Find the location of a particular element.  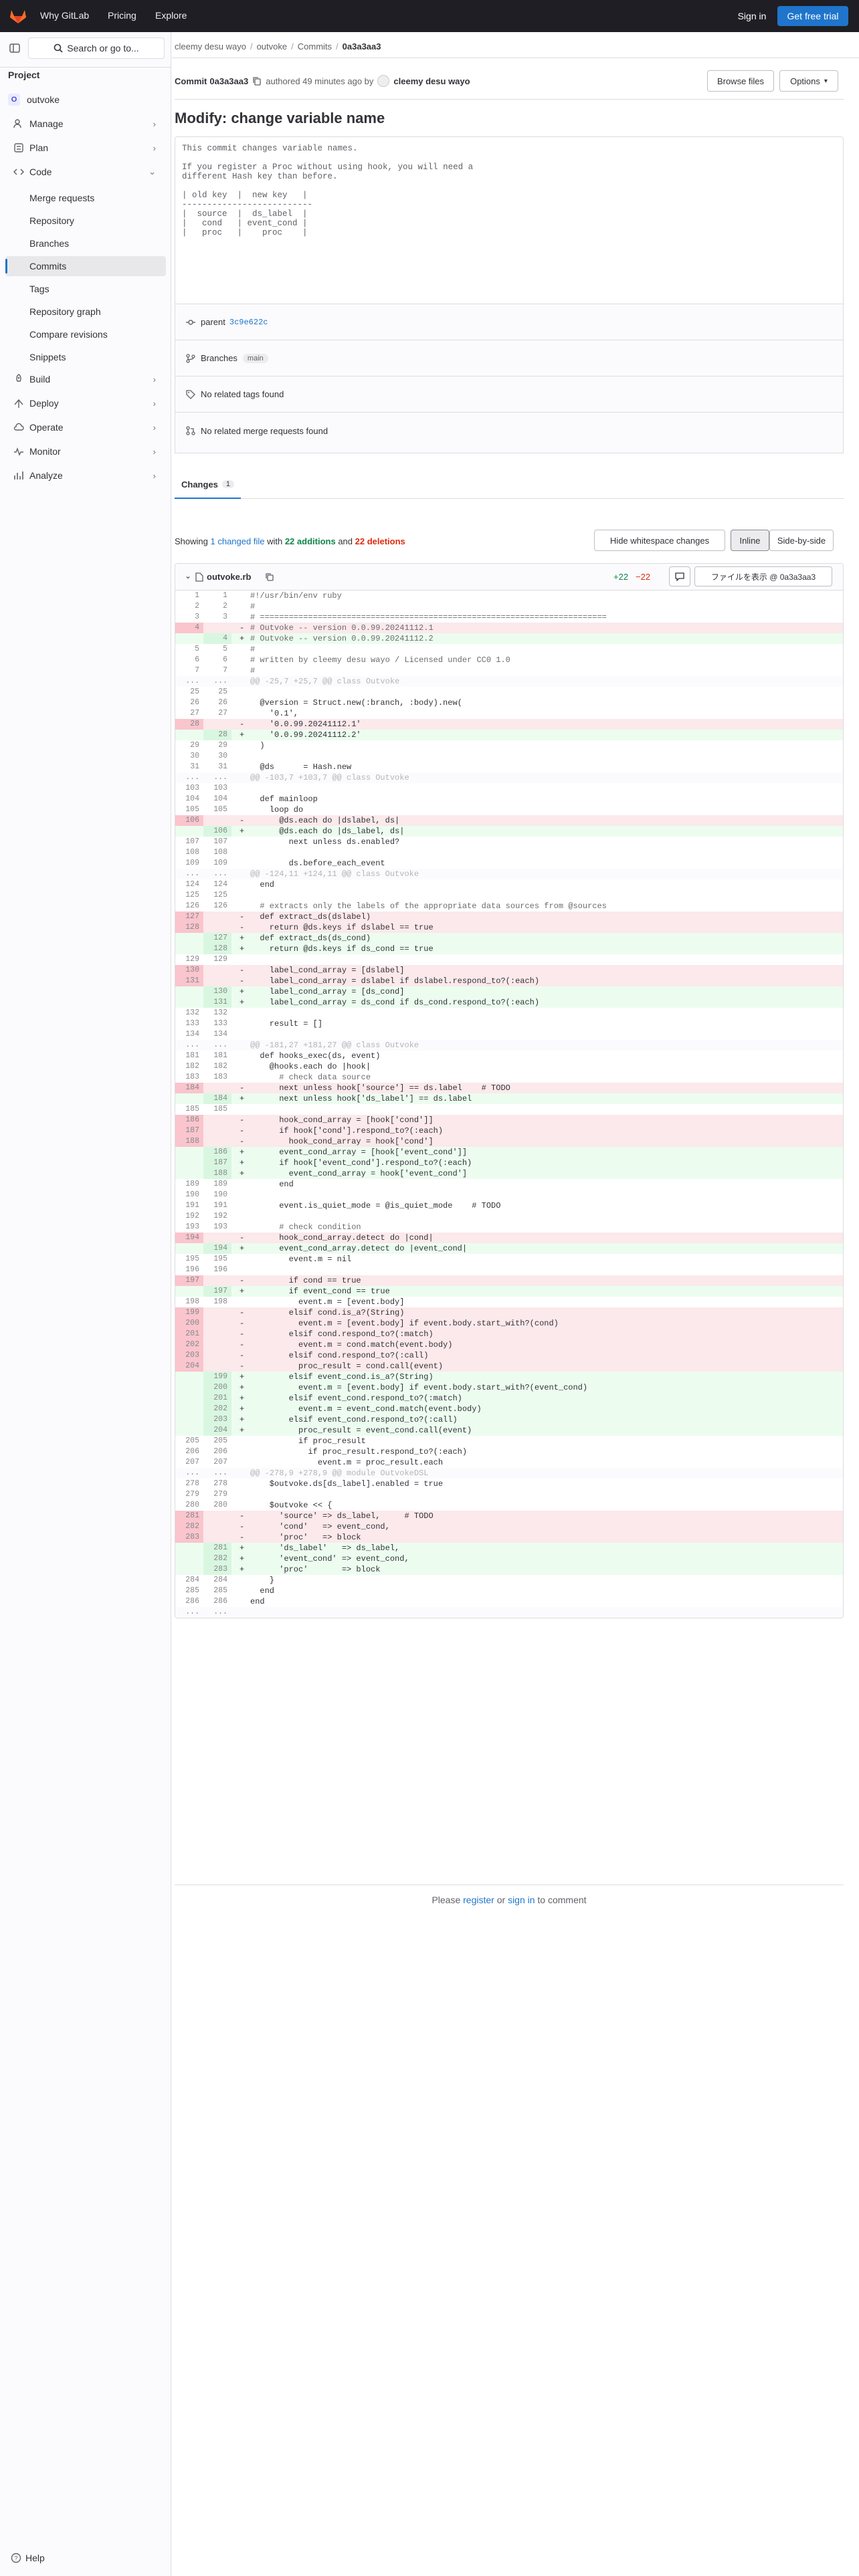

new-line-number: 279 is located at coordinates (217, 1494).